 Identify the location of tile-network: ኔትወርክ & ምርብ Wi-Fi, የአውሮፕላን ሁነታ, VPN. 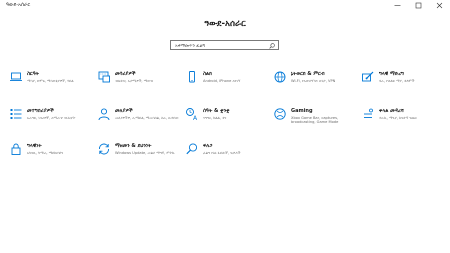
(315, 84).